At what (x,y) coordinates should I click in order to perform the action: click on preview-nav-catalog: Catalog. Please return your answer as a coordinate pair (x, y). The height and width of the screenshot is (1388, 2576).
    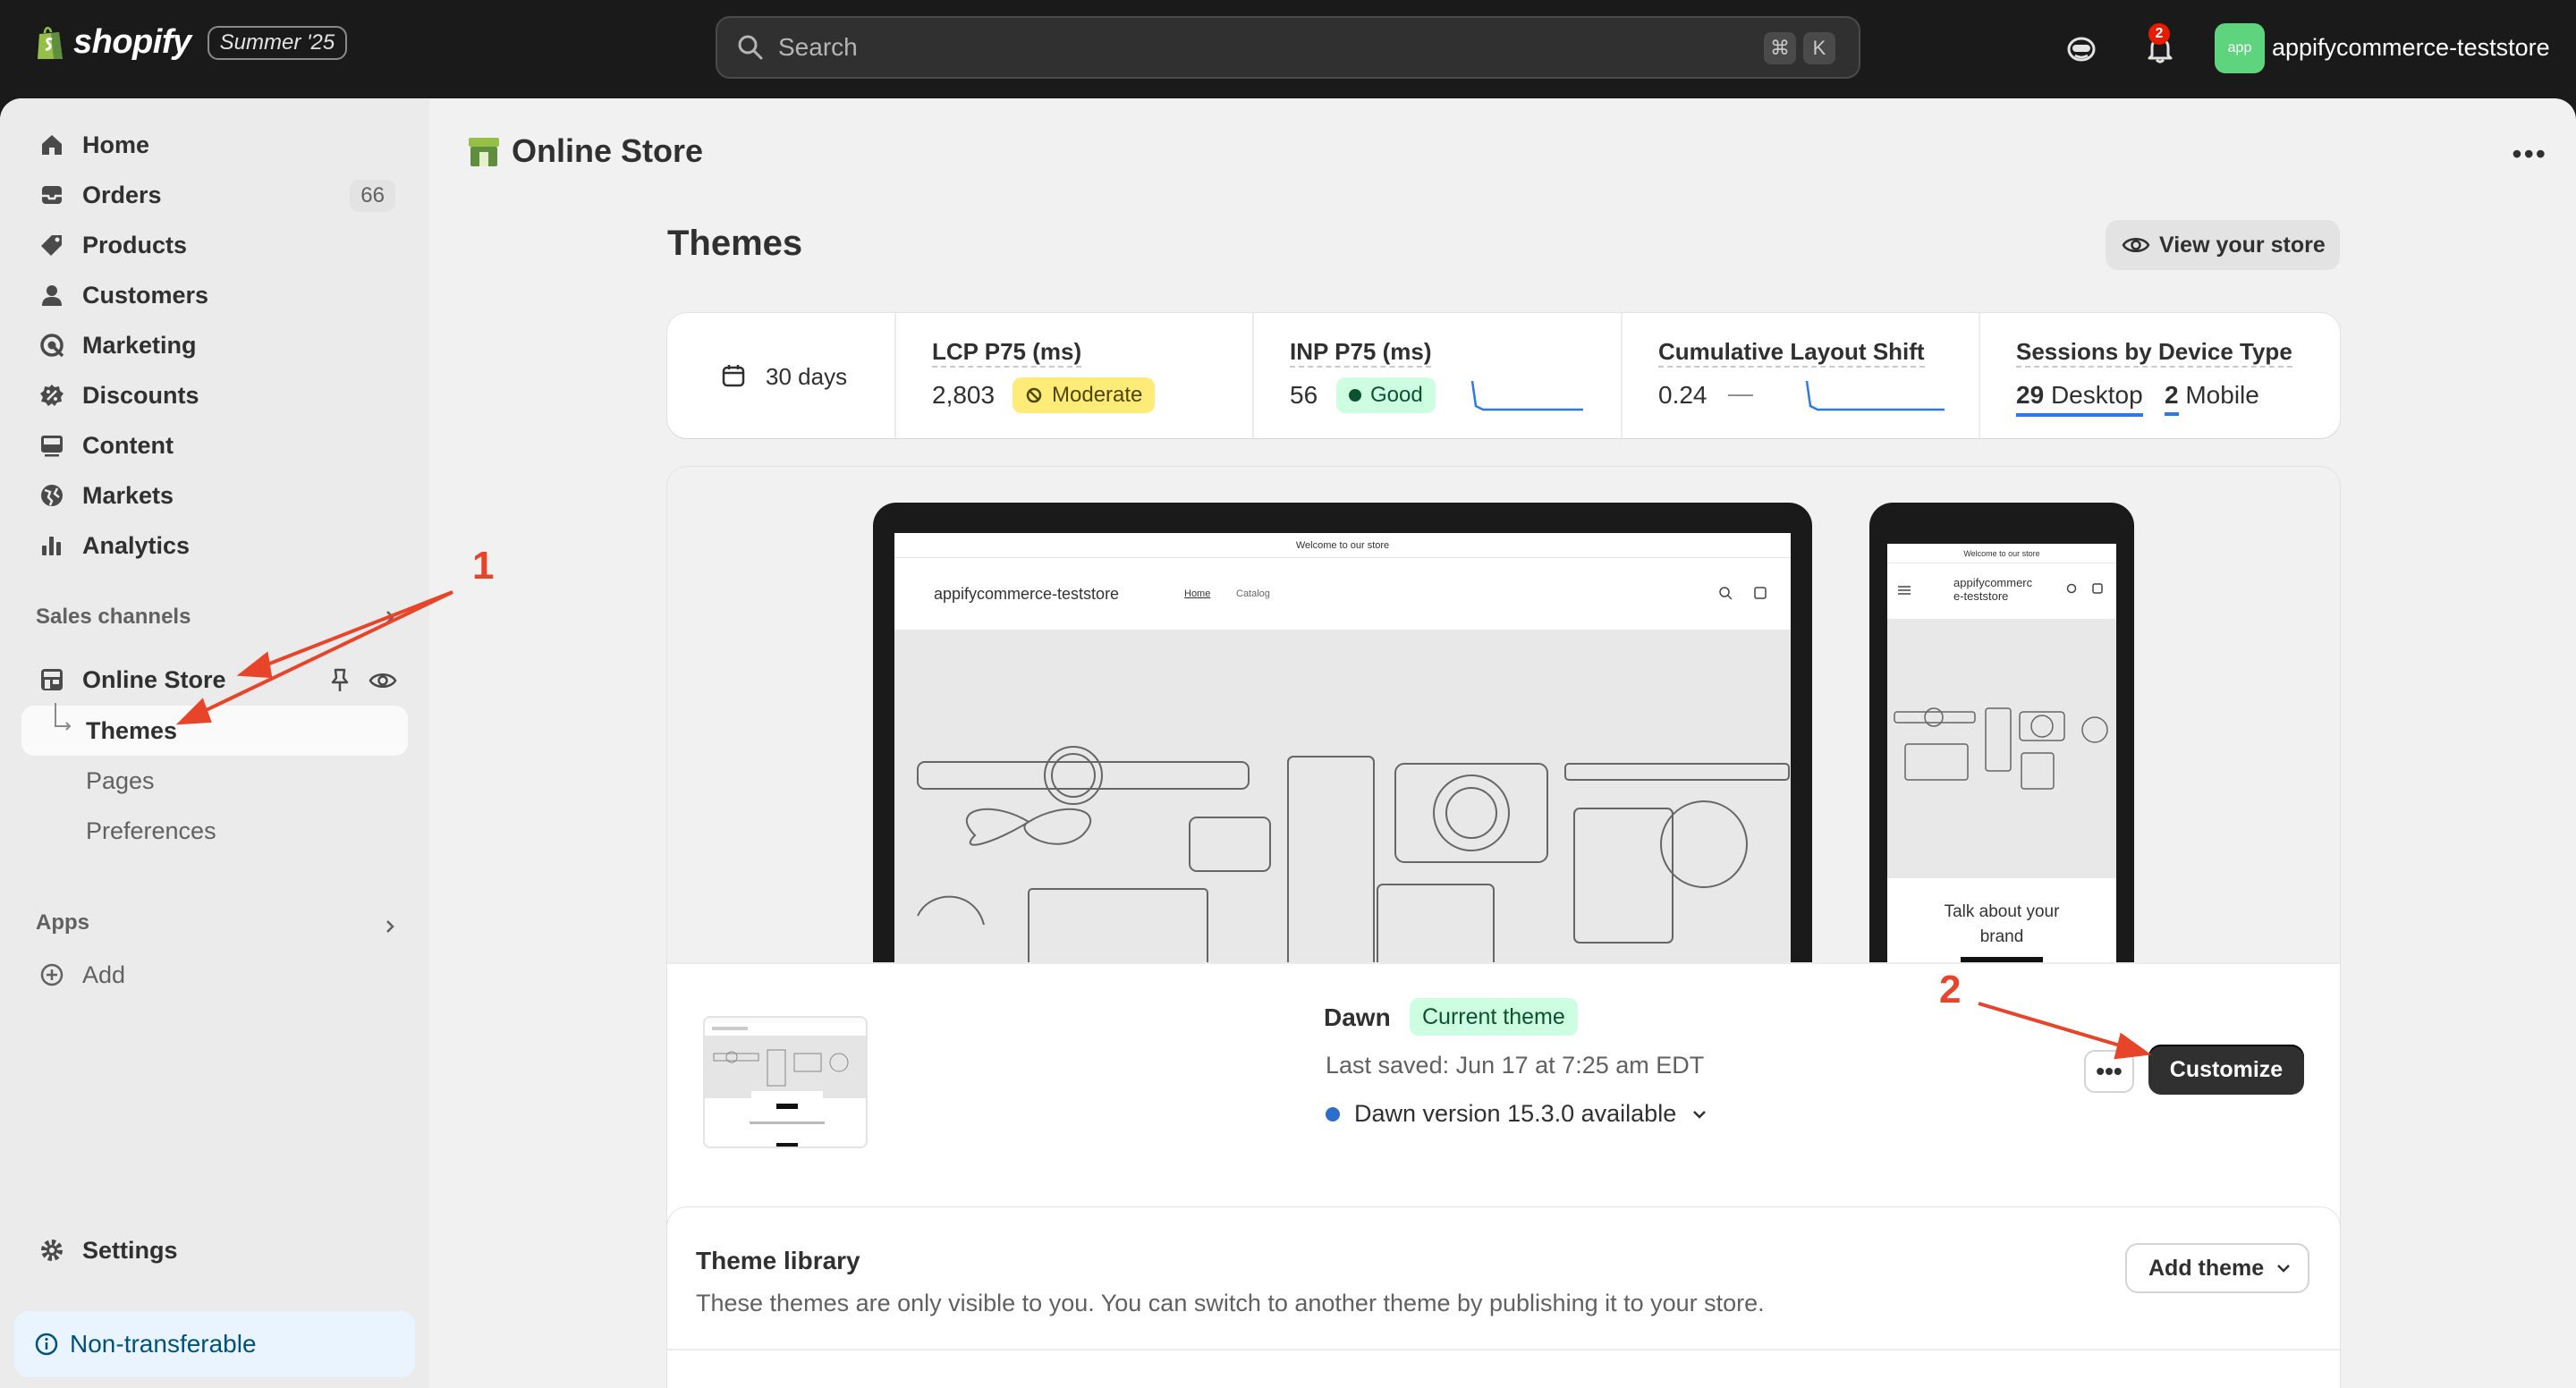
    Looking at the image, I should click on (1253, 594).